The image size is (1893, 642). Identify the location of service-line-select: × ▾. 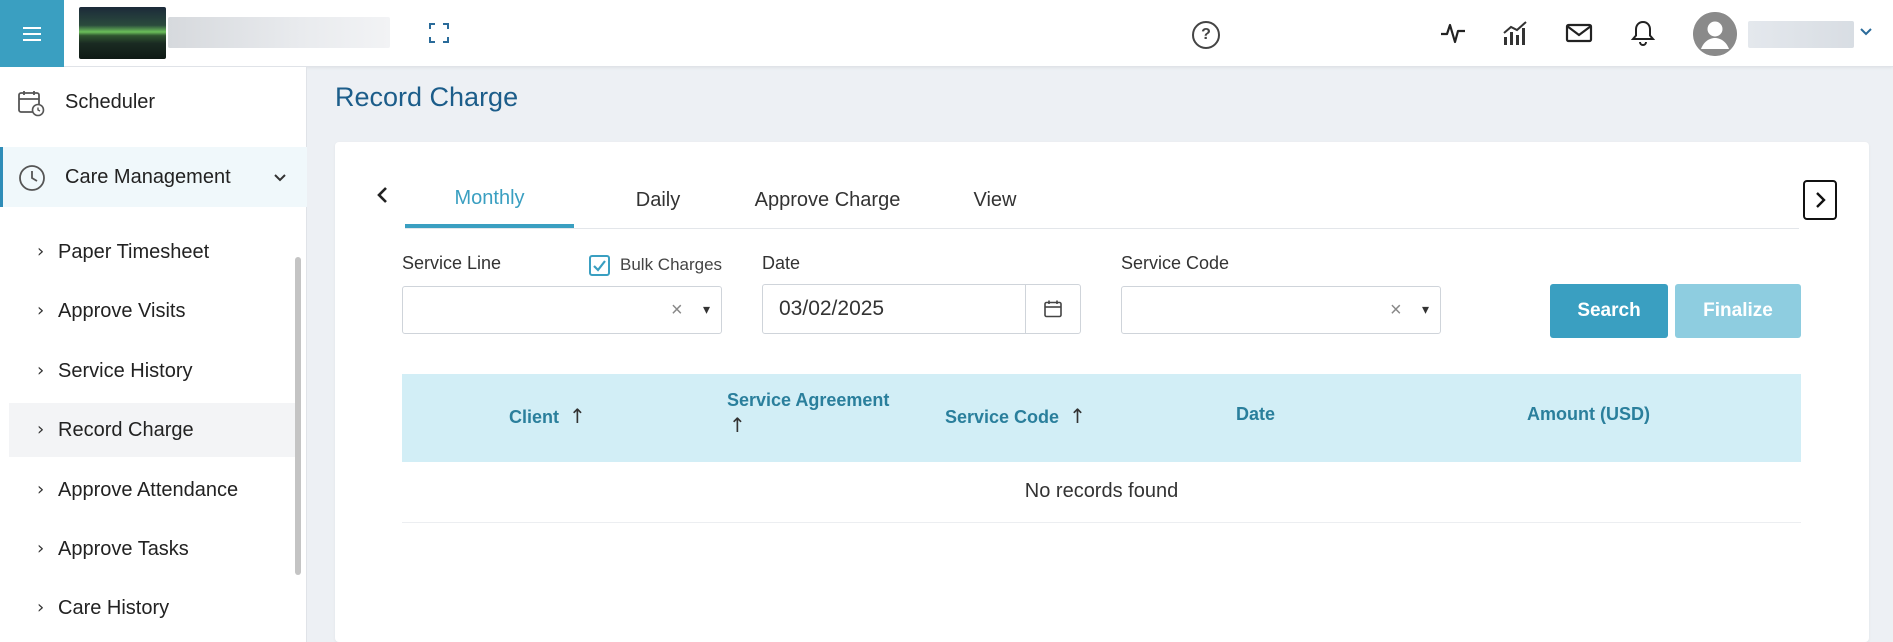
(562, 310).